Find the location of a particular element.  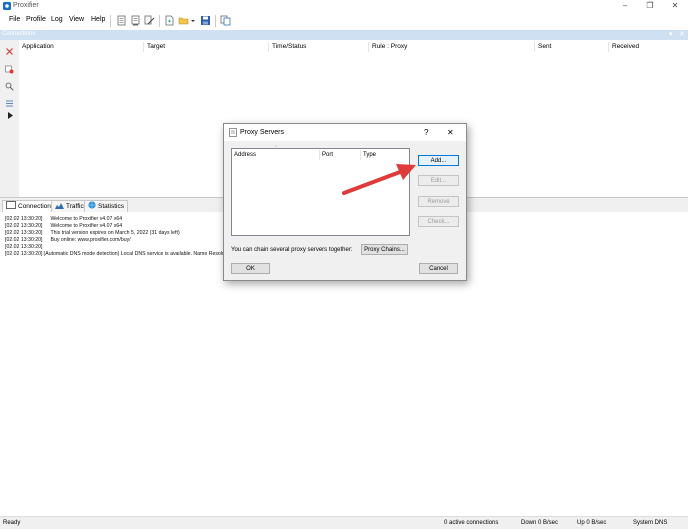

pane-close-icon: ✕ is located at coordinates (682, 34).